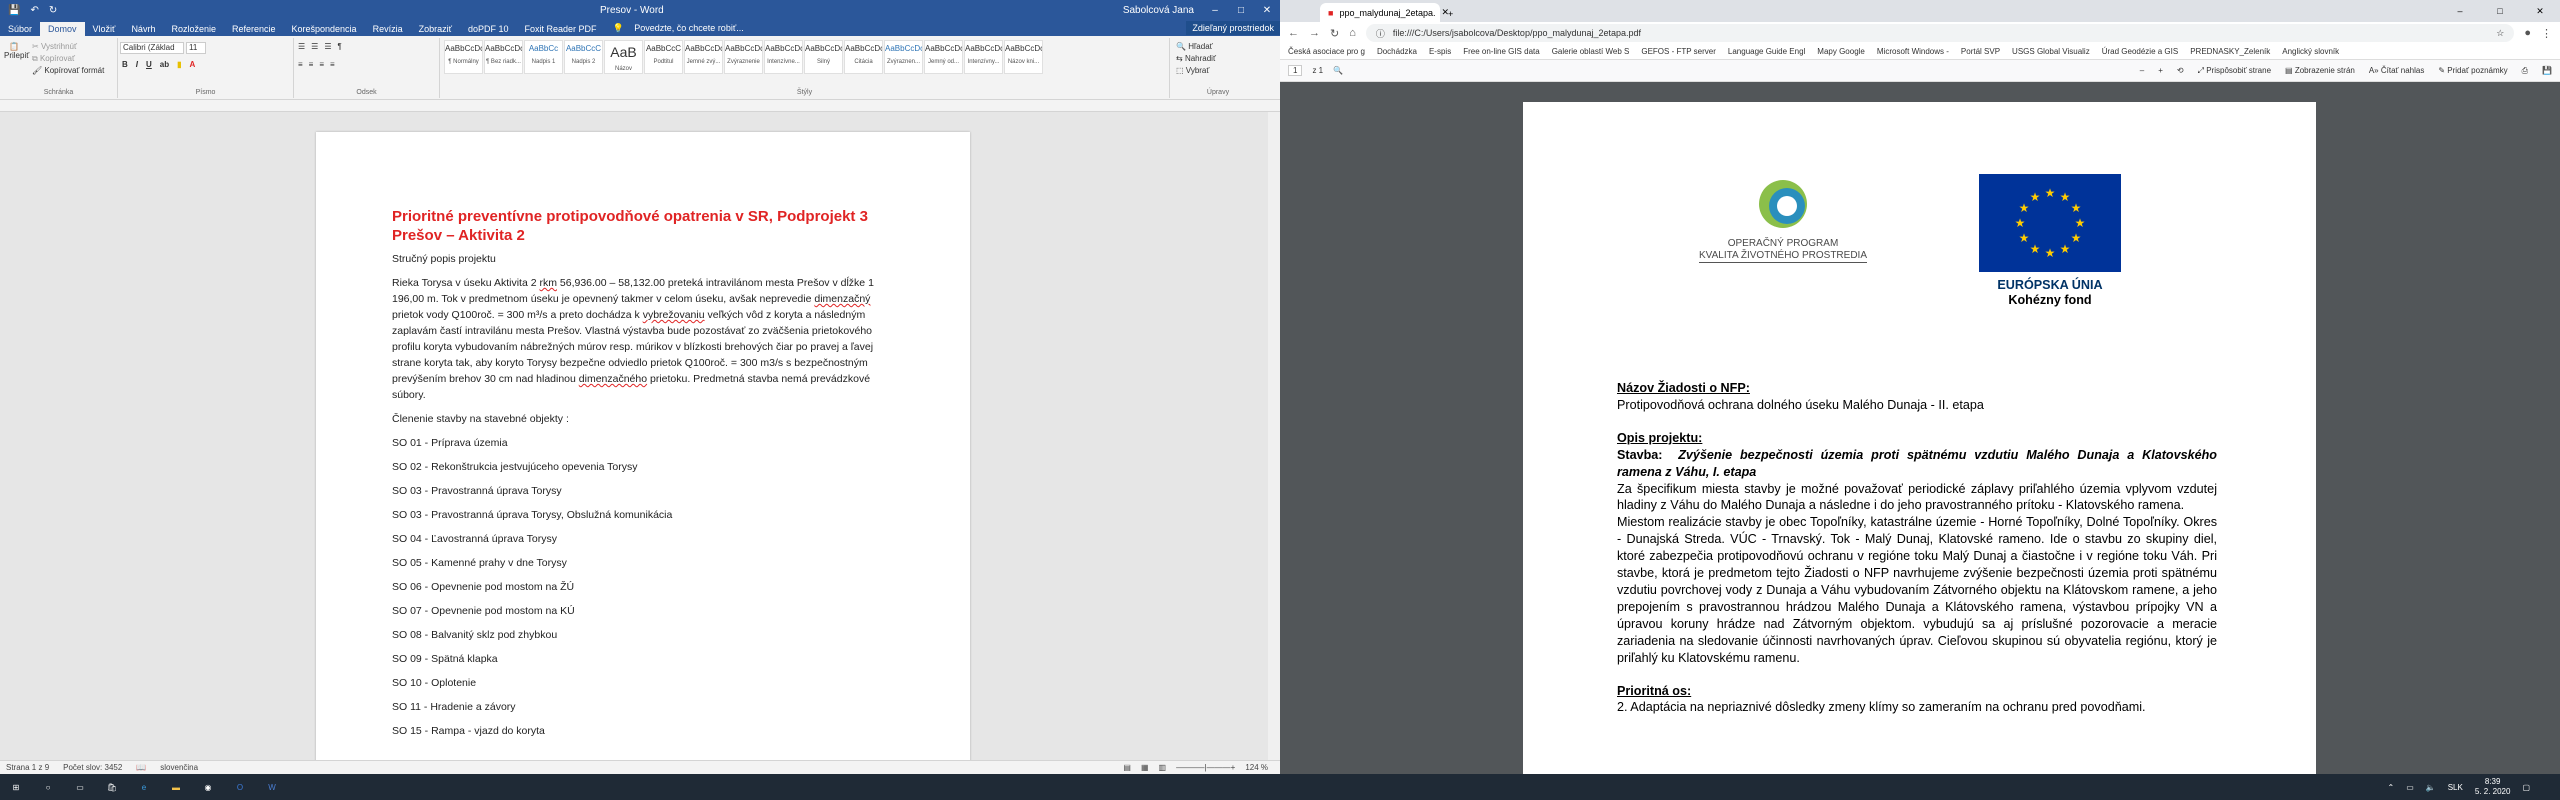 This screenshot has height=800, width=2560. What do you see at coordinates (674, 315) in the screenshot?
I see `spelling-error: vybrežovaniu` at bounding box center [674, 315].